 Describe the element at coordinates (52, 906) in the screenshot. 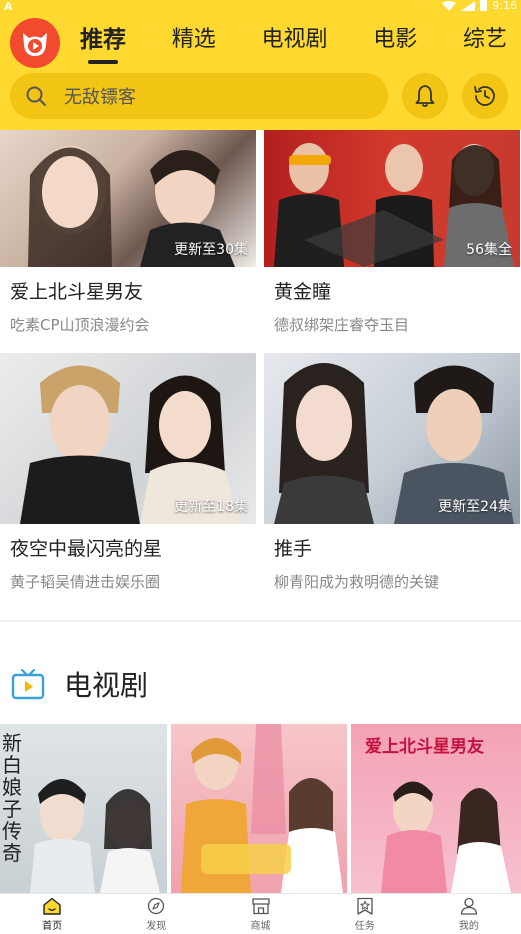

I see `home-icon` at that location.